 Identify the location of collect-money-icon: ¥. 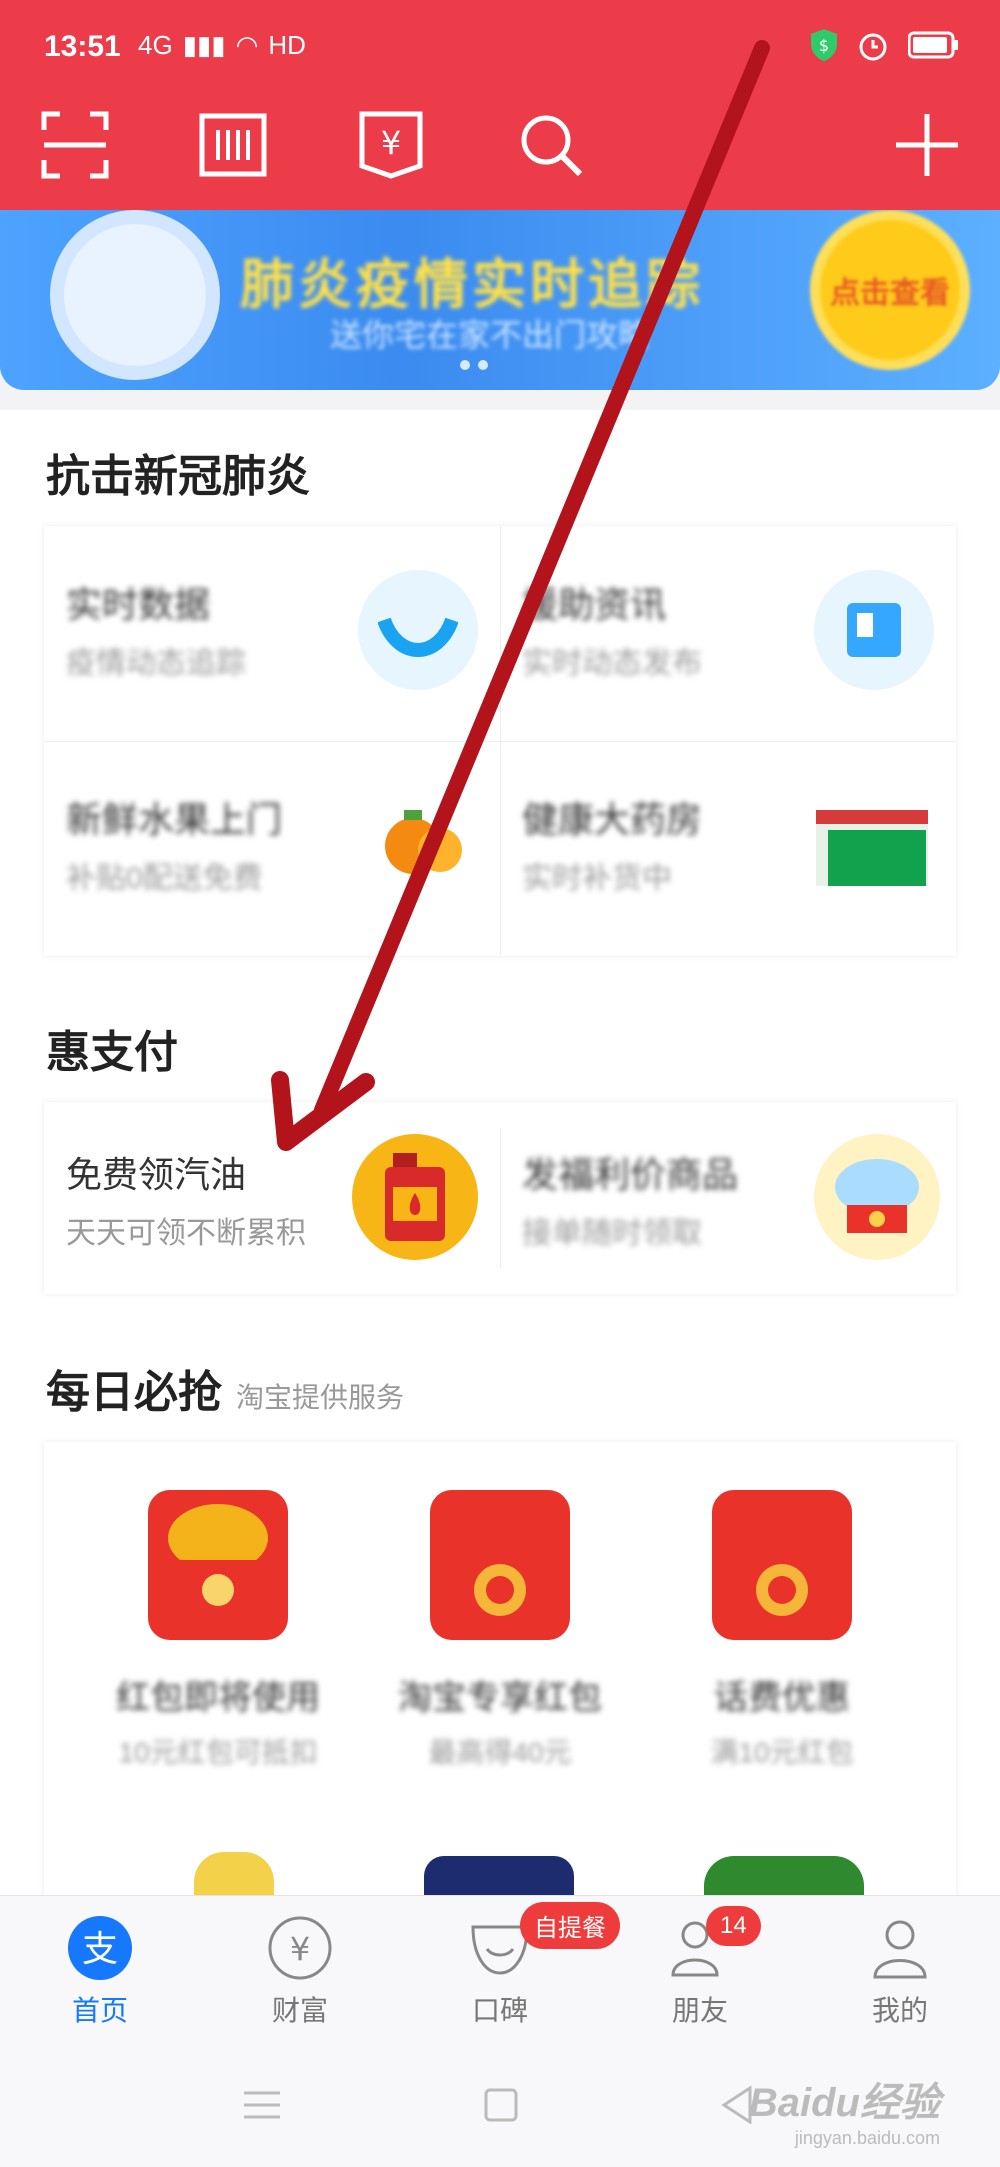
(391, 145).